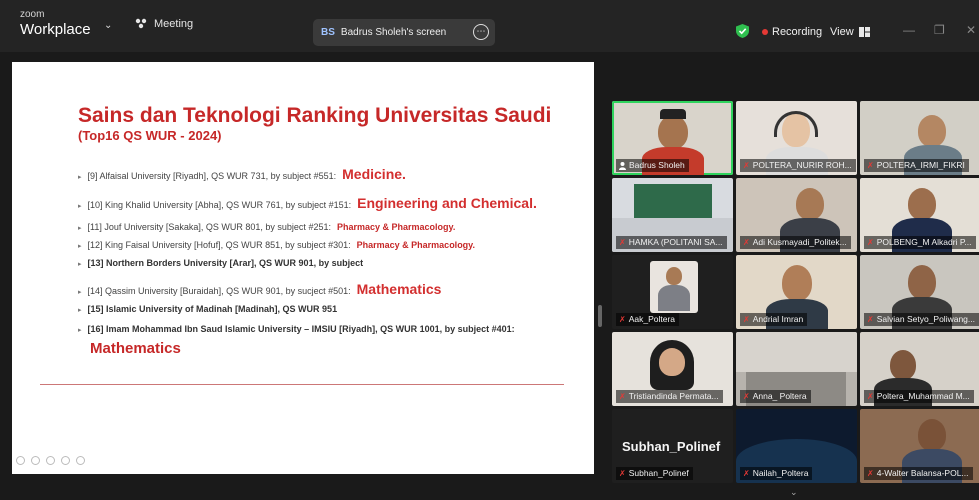  Describe the element at coordinates (971, 30) in the screenshot. I see `close-icon: ✕` at that location.